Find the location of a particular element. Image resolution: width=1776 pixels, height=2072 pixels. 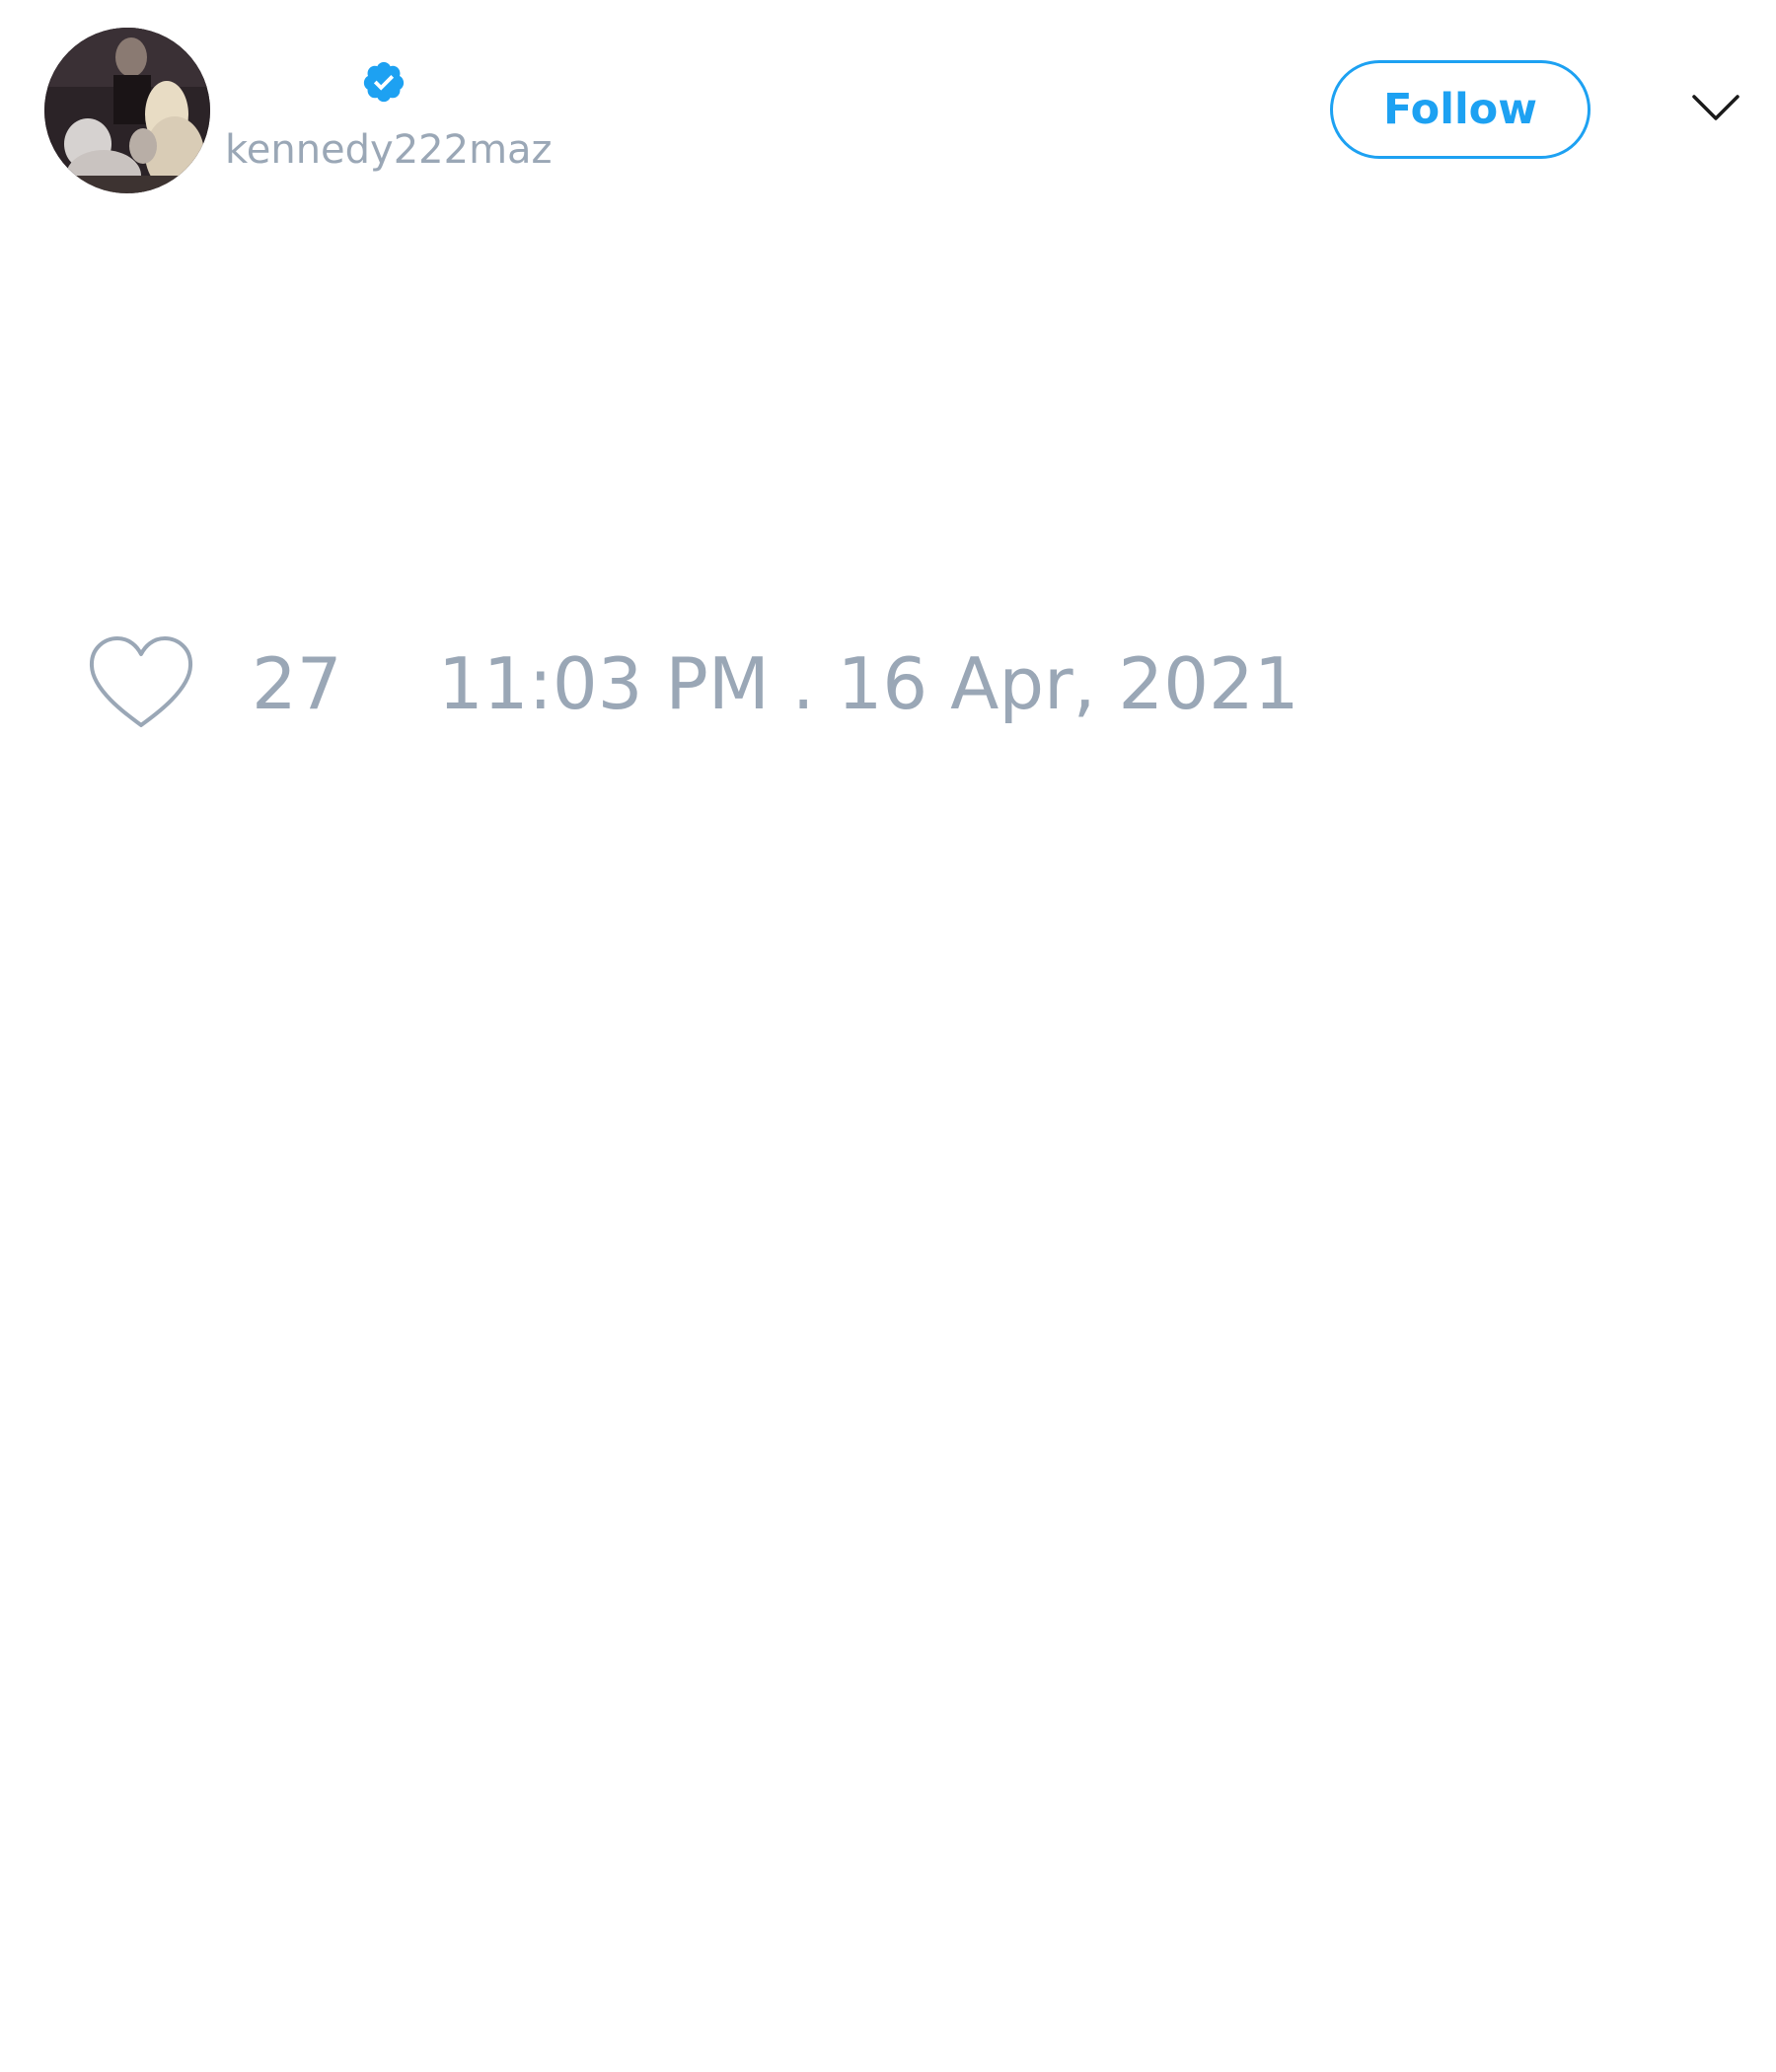

avatar is located at coordinates (127, 111).